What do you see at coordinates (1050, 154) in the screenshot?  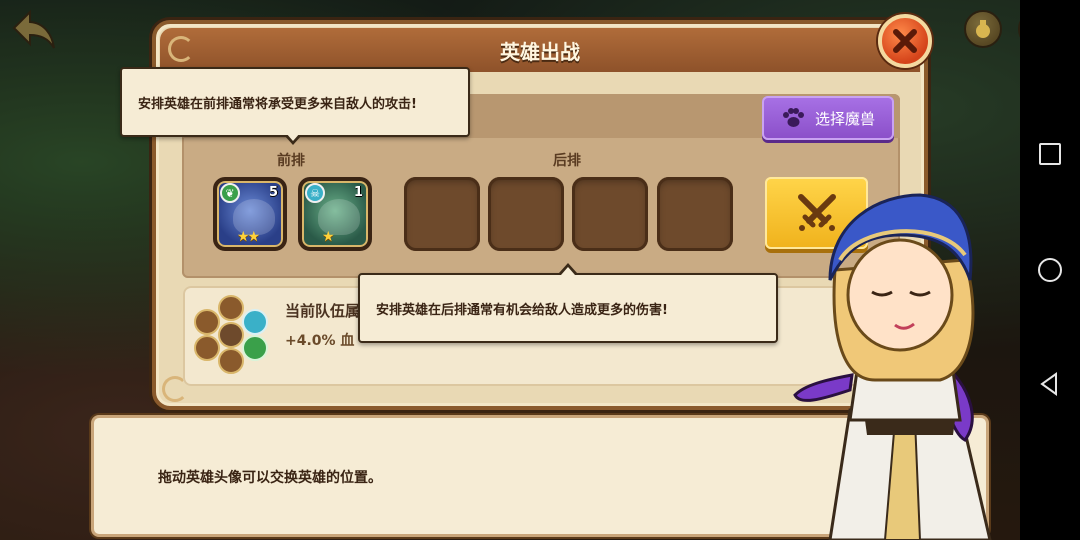 I see `recent-apps-icon` at bounding box center [1050, 154].